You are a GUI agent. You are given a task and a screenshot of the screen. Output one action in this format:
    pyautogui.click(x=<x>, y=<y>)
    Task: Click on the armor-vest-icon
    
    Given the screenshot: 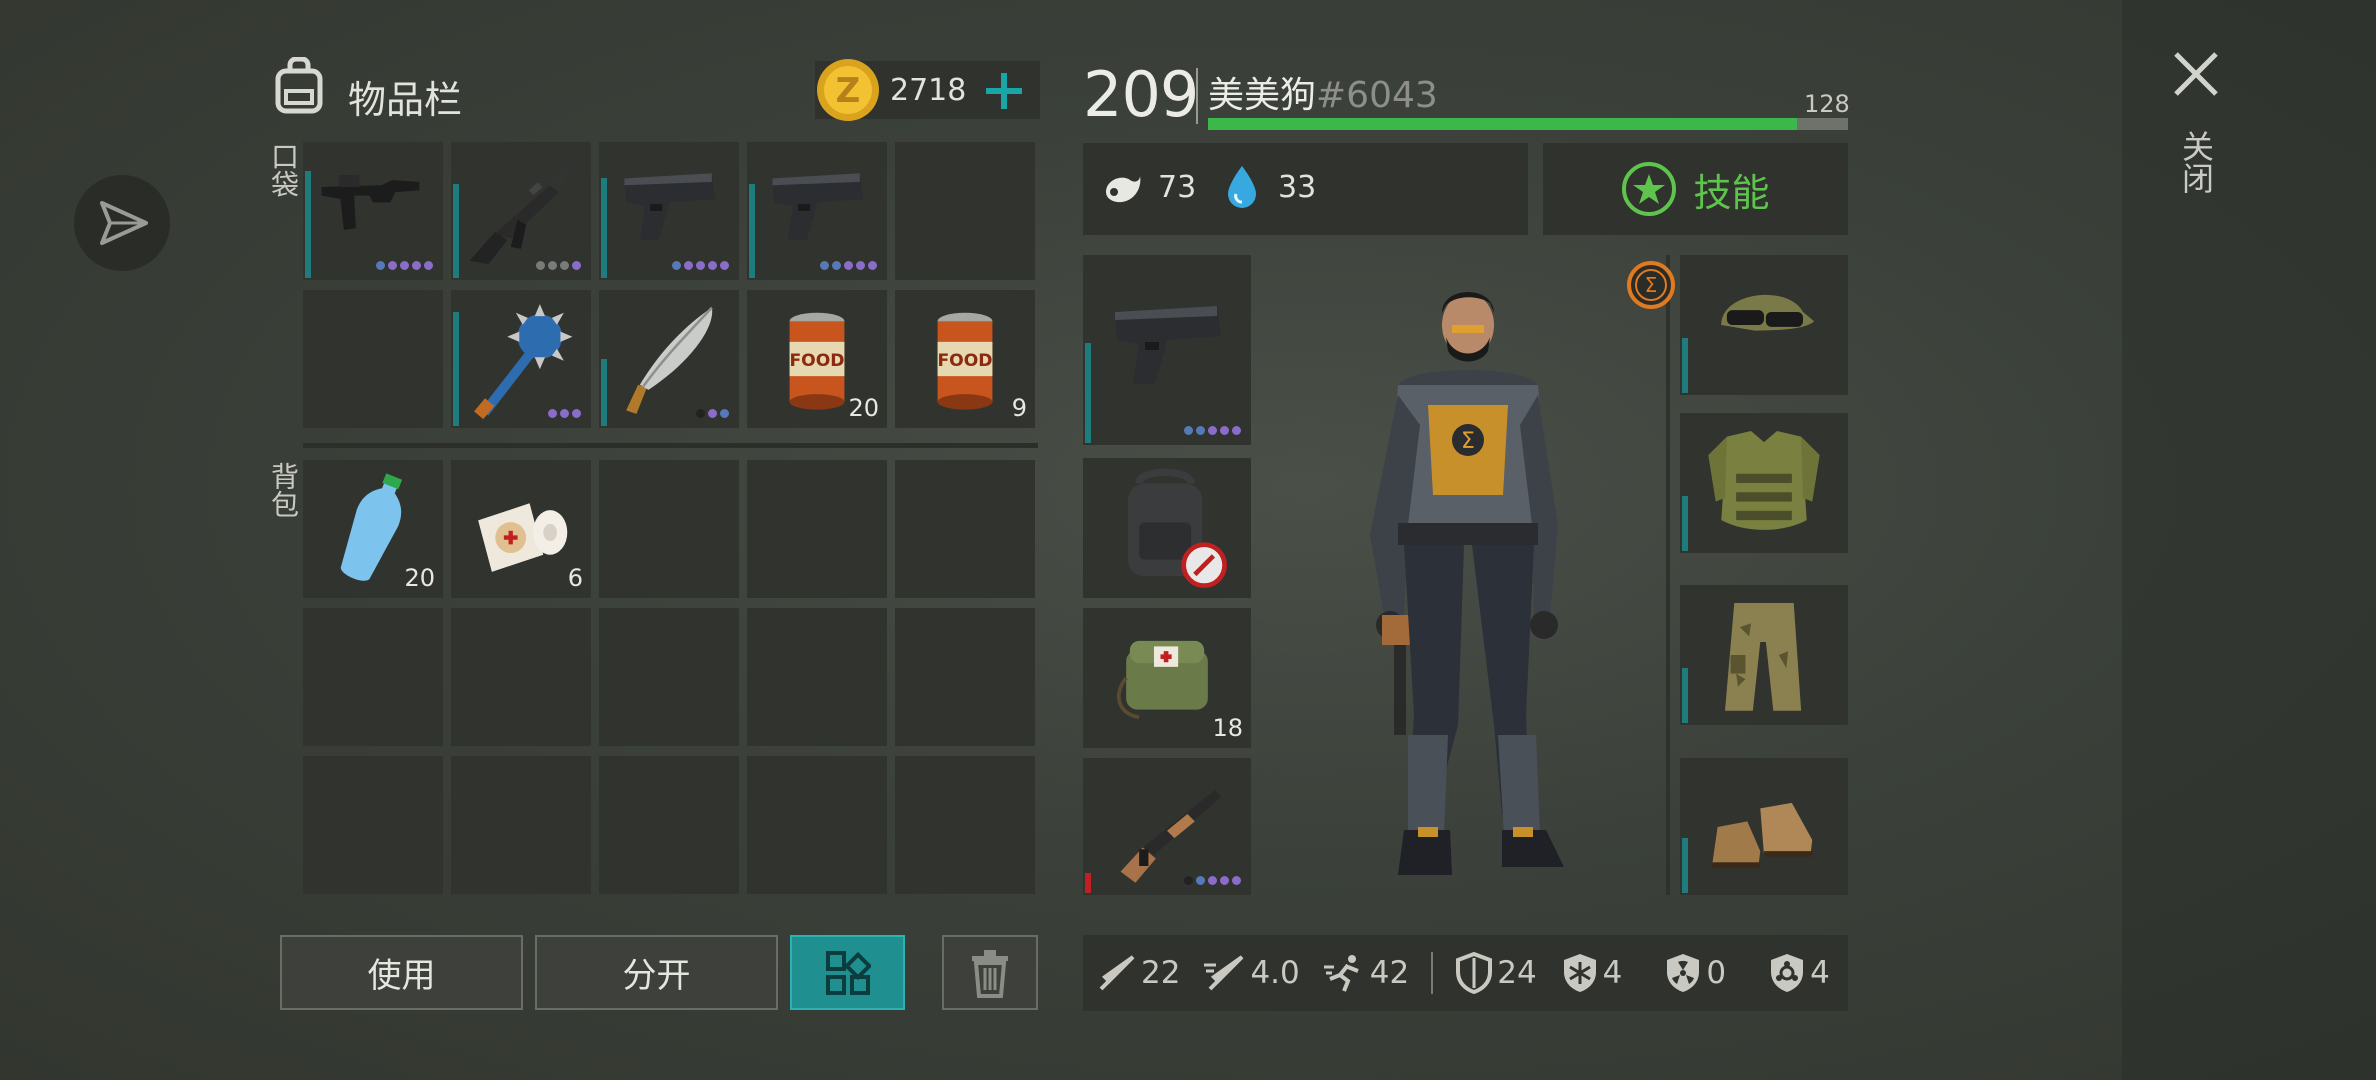 What is the action you would take?
    pyautogui.click(x=1764, y=480)
    